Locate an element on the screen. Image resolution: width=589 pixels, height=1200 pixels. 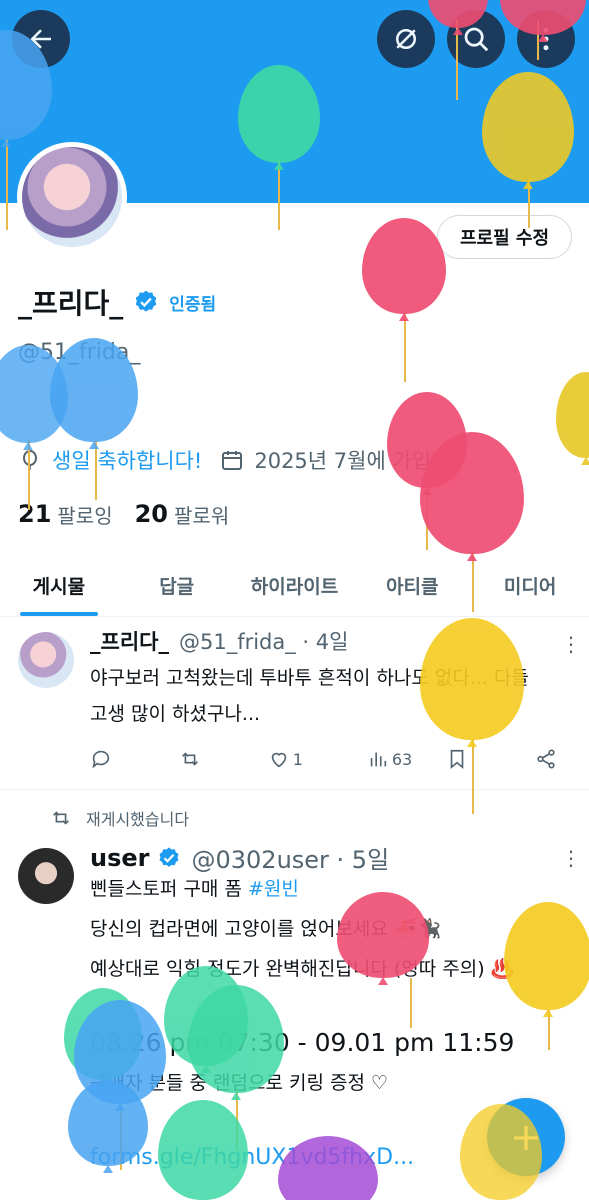
repost-button is located at coordinates (191, 759).